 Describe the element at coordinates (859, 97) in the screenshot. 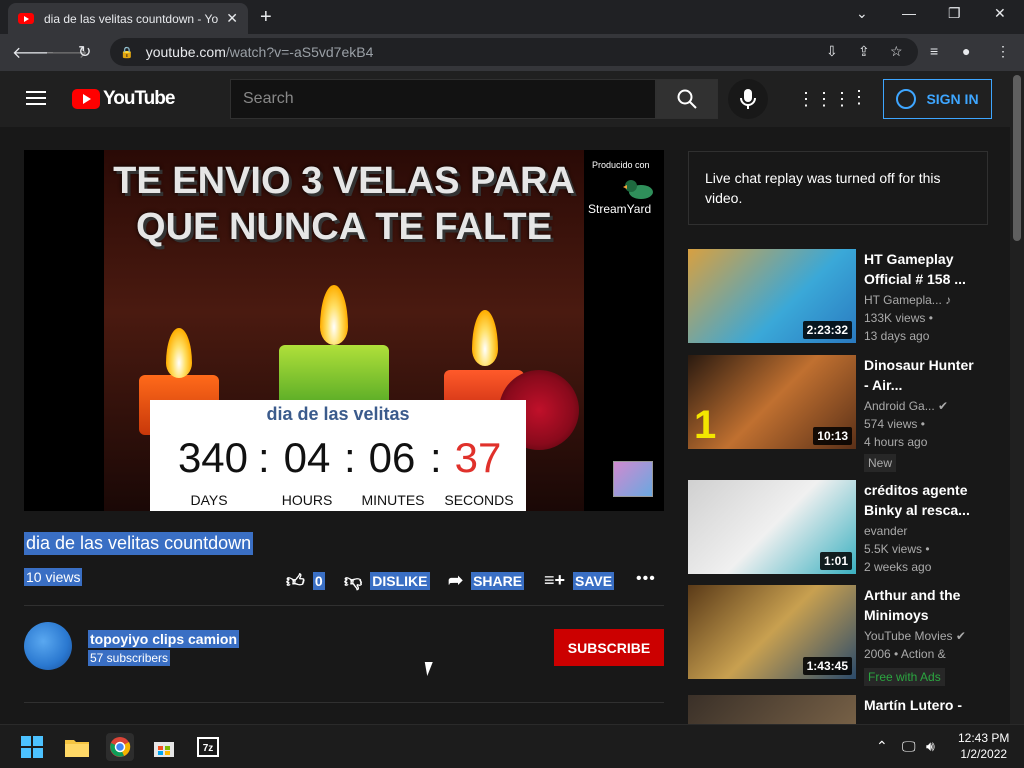

I see `settings-more-icon: ⋮` at that location.